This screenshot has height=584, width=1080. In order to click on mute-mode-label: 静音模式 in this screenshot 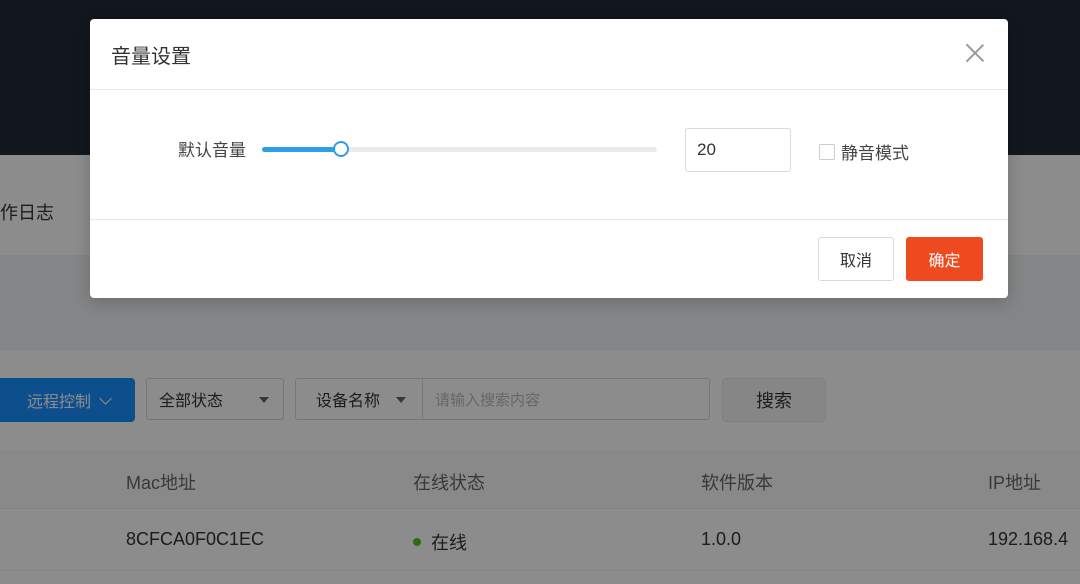, I will do `click(875, 153)`.